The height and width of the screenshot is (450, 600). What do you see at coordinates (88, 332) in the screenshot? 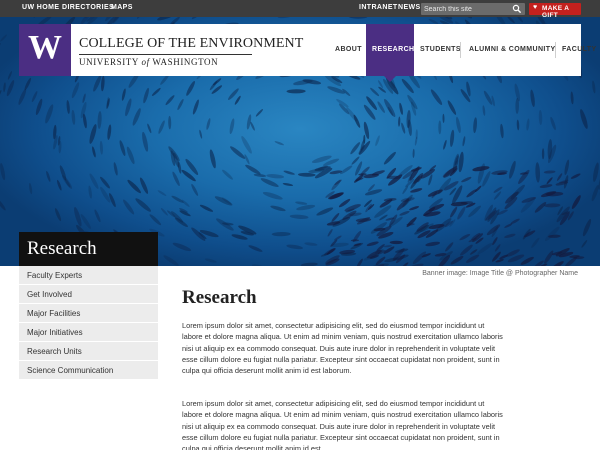
I see `sidebar-item-major-initiatives: Major Initiatives` at bounding box center [88, 332].